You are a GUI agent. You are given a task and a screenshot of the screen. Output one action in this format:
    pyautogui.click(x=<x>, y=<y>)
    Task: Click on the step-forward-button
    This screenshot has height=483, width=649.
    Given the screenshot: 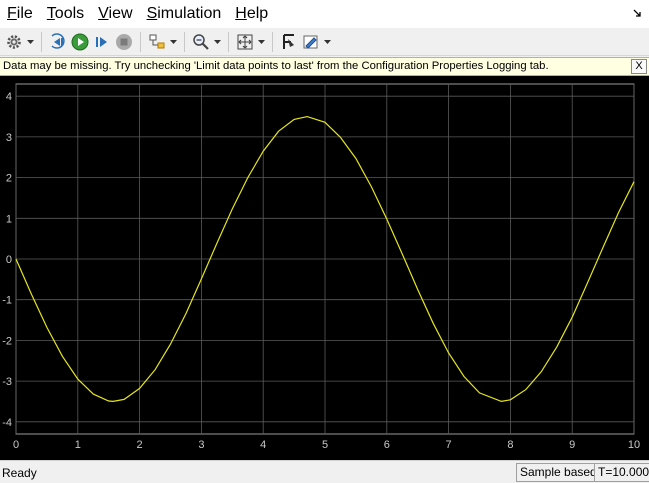 What is the action you would take?
    pyautogui.click(x=102, y=42)
    